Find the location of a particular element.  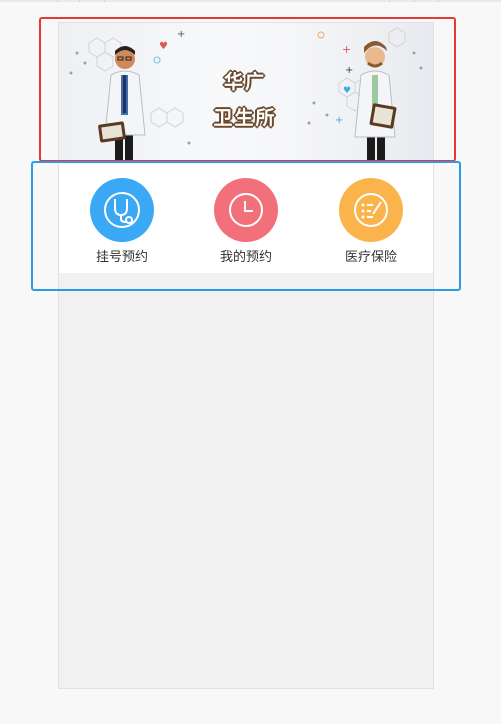

browser-top-line is located at coordinates (250, 1).